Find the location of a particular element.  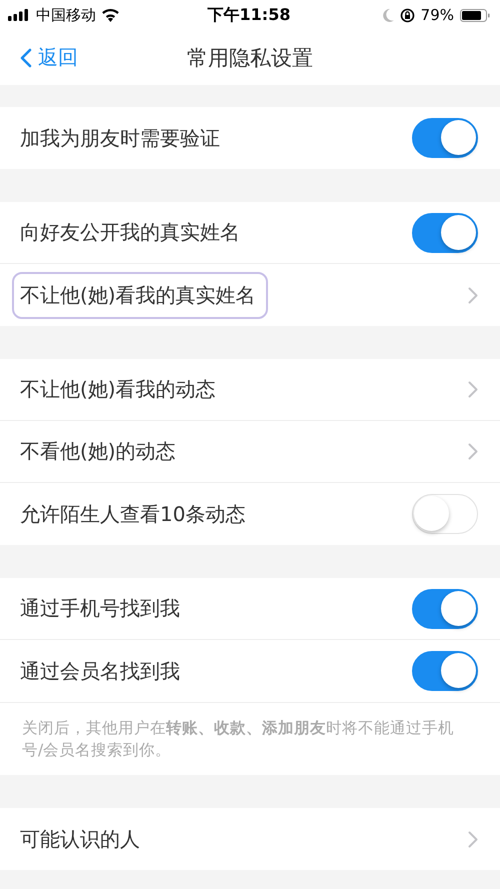

footnote-text: 关闭后，其他用户在转账、收款、添加朋友时将不能通过手机号/会员名搜索到你。 is located at coordinates (250, 738).